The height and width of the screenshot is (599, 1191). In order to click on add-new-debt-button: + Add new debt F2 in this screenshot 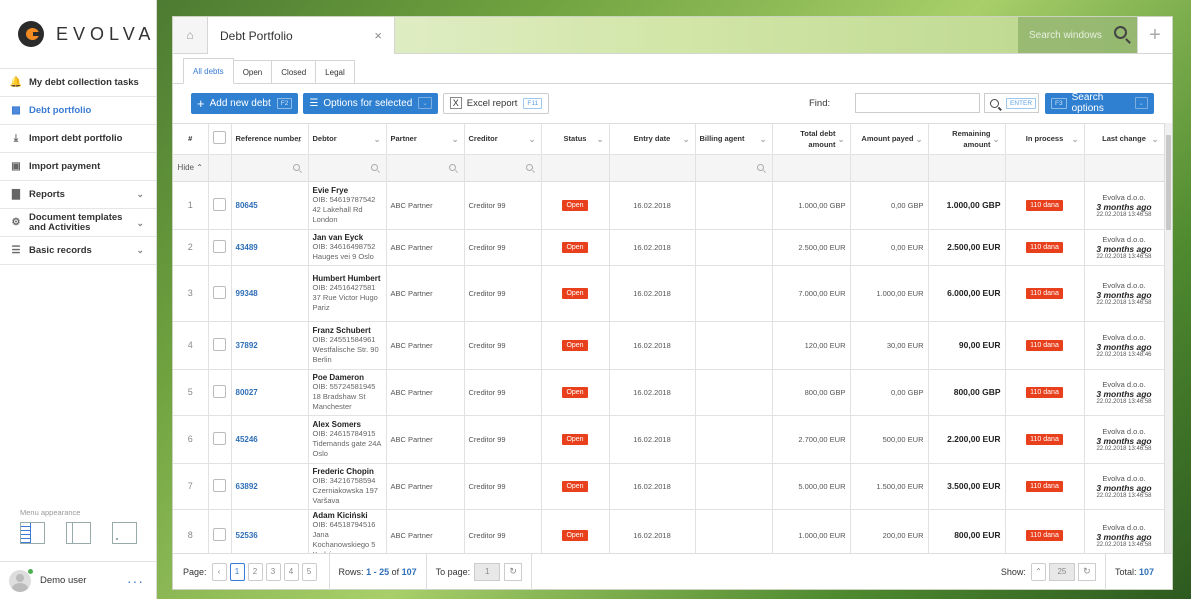, I will do `click(245, 103)`.